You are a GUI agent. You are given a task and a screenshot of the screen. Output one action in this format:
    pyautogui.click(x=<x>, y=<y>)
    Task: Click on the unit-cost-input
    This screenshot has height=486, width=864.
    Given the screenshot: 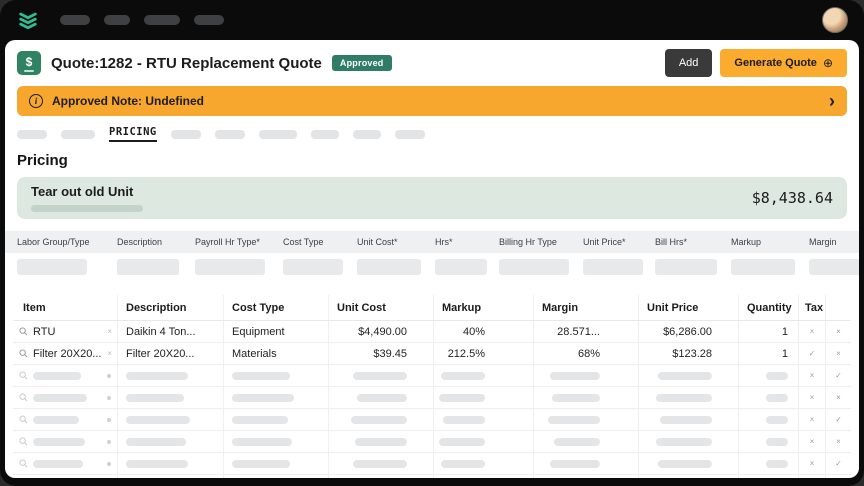 What is the action you would take?
    pyautogui.click(x=389, y=267)
    